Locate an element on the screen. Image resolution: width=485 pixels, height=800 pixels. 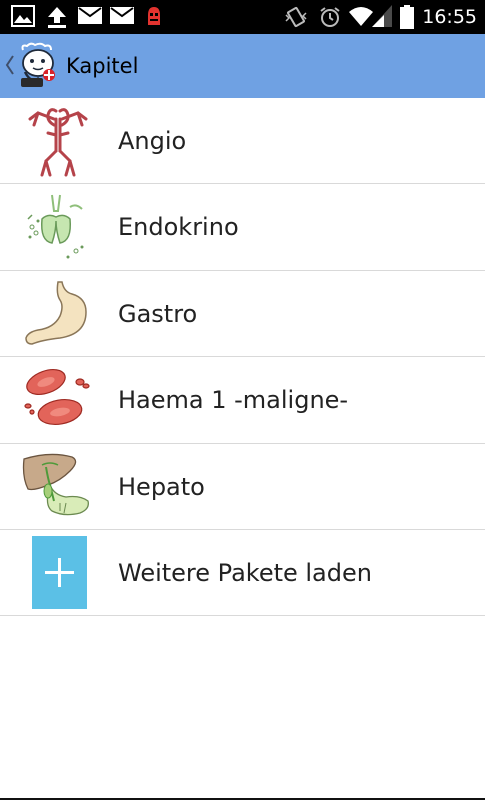
list-item-more-packages: Weitere Pakete laden is located at coordinates (242, 573).